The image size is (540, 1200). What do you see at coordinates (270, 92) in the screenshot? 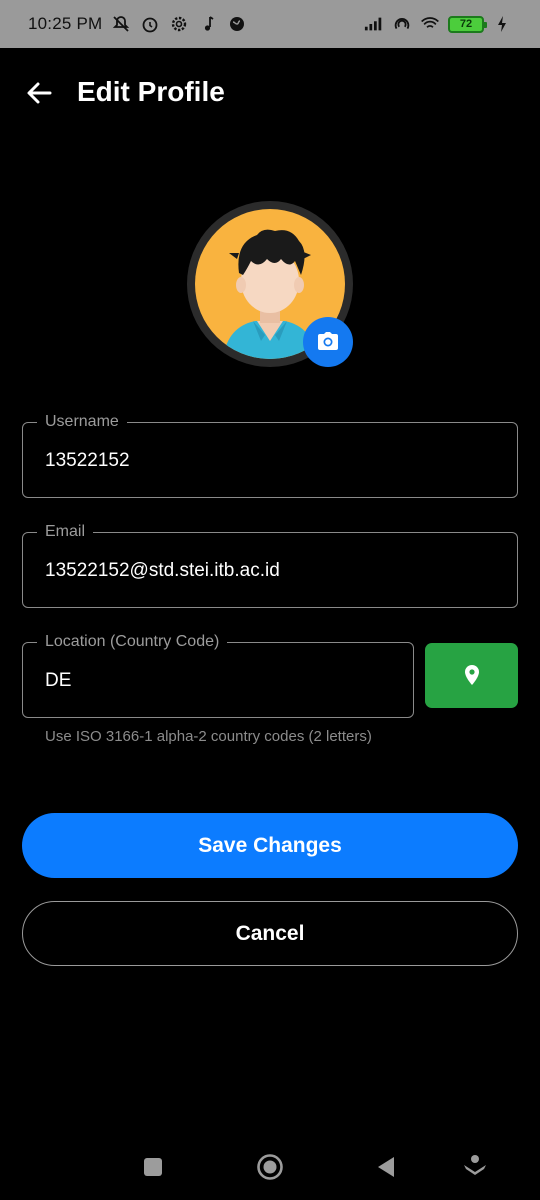
I see `app-bar: Edit Profile` at bounding box center [270, 92].